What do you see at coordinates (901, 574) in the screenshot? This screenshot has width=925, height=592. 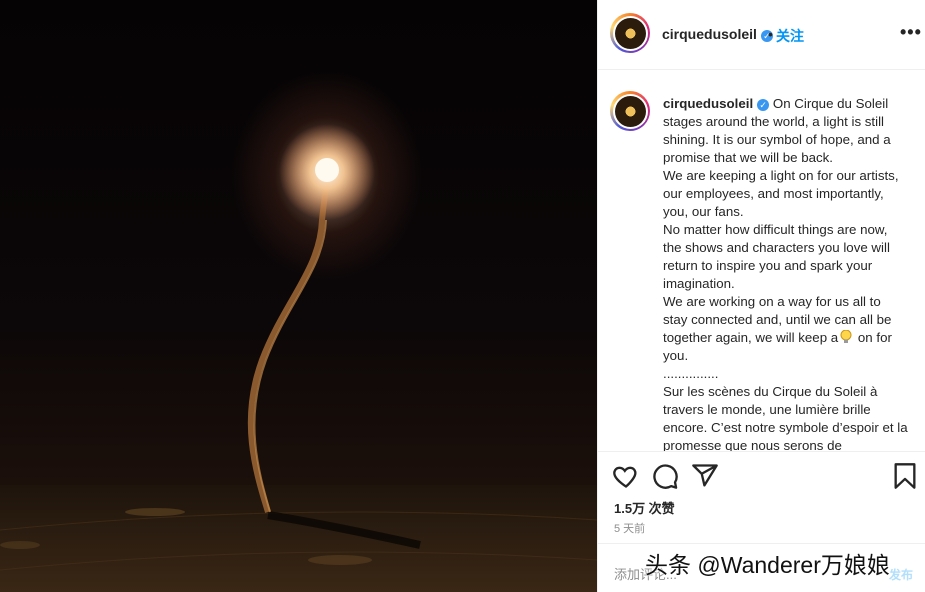 I see `post-comment-button: 发布` at bounding box center [901, 574].